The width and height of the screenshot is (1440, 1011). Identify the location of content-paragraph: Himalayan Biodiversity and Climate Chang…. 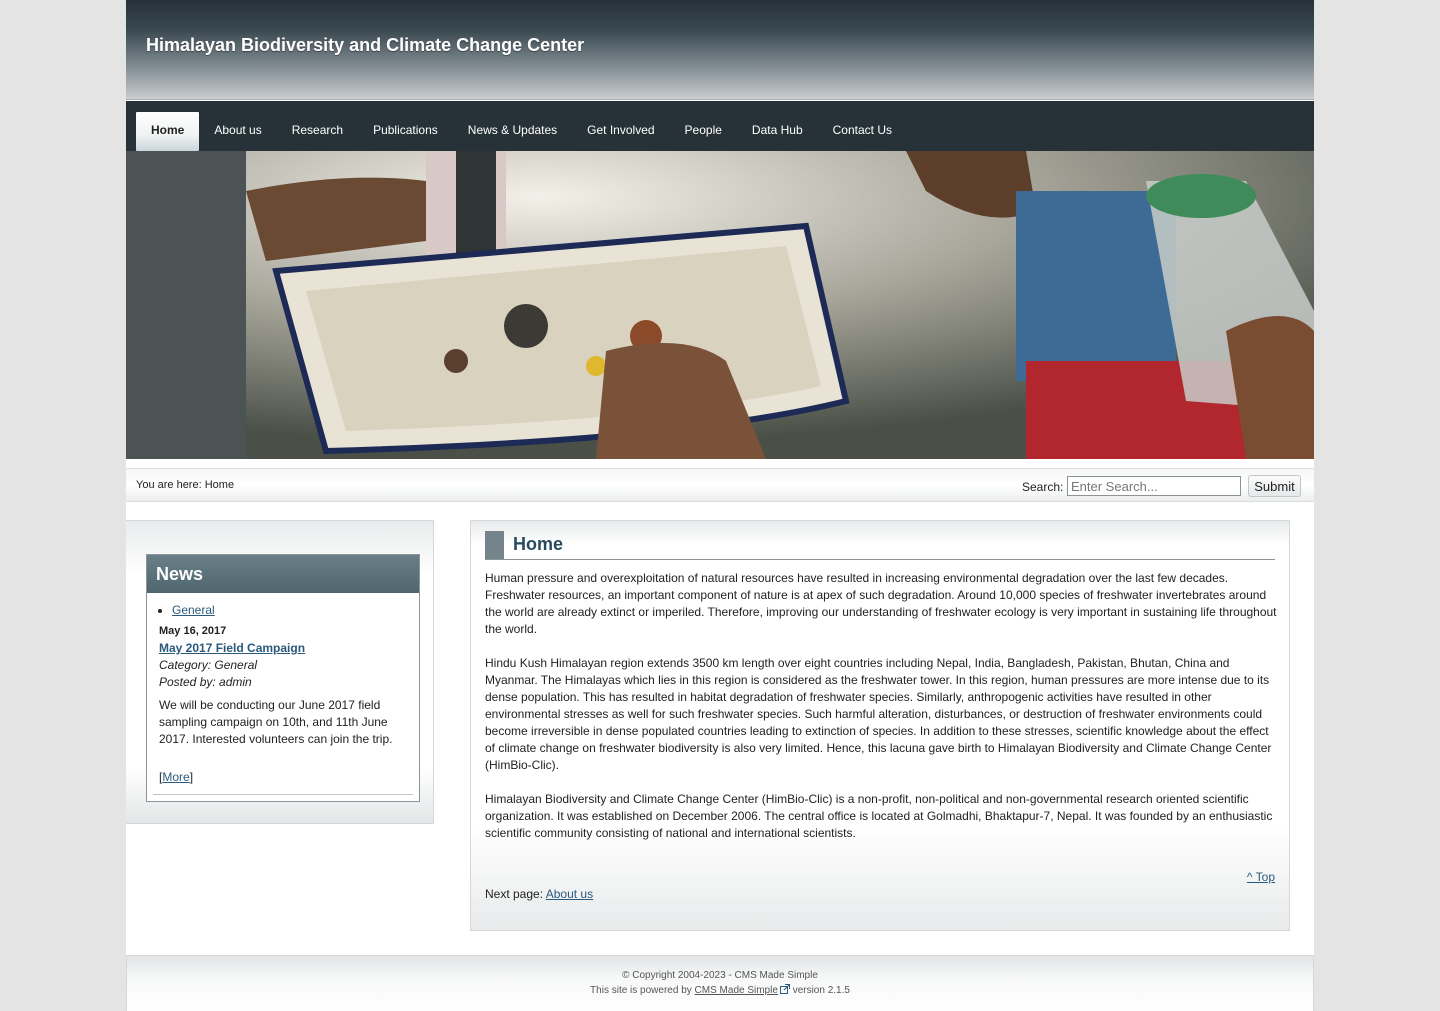
(879, 816).